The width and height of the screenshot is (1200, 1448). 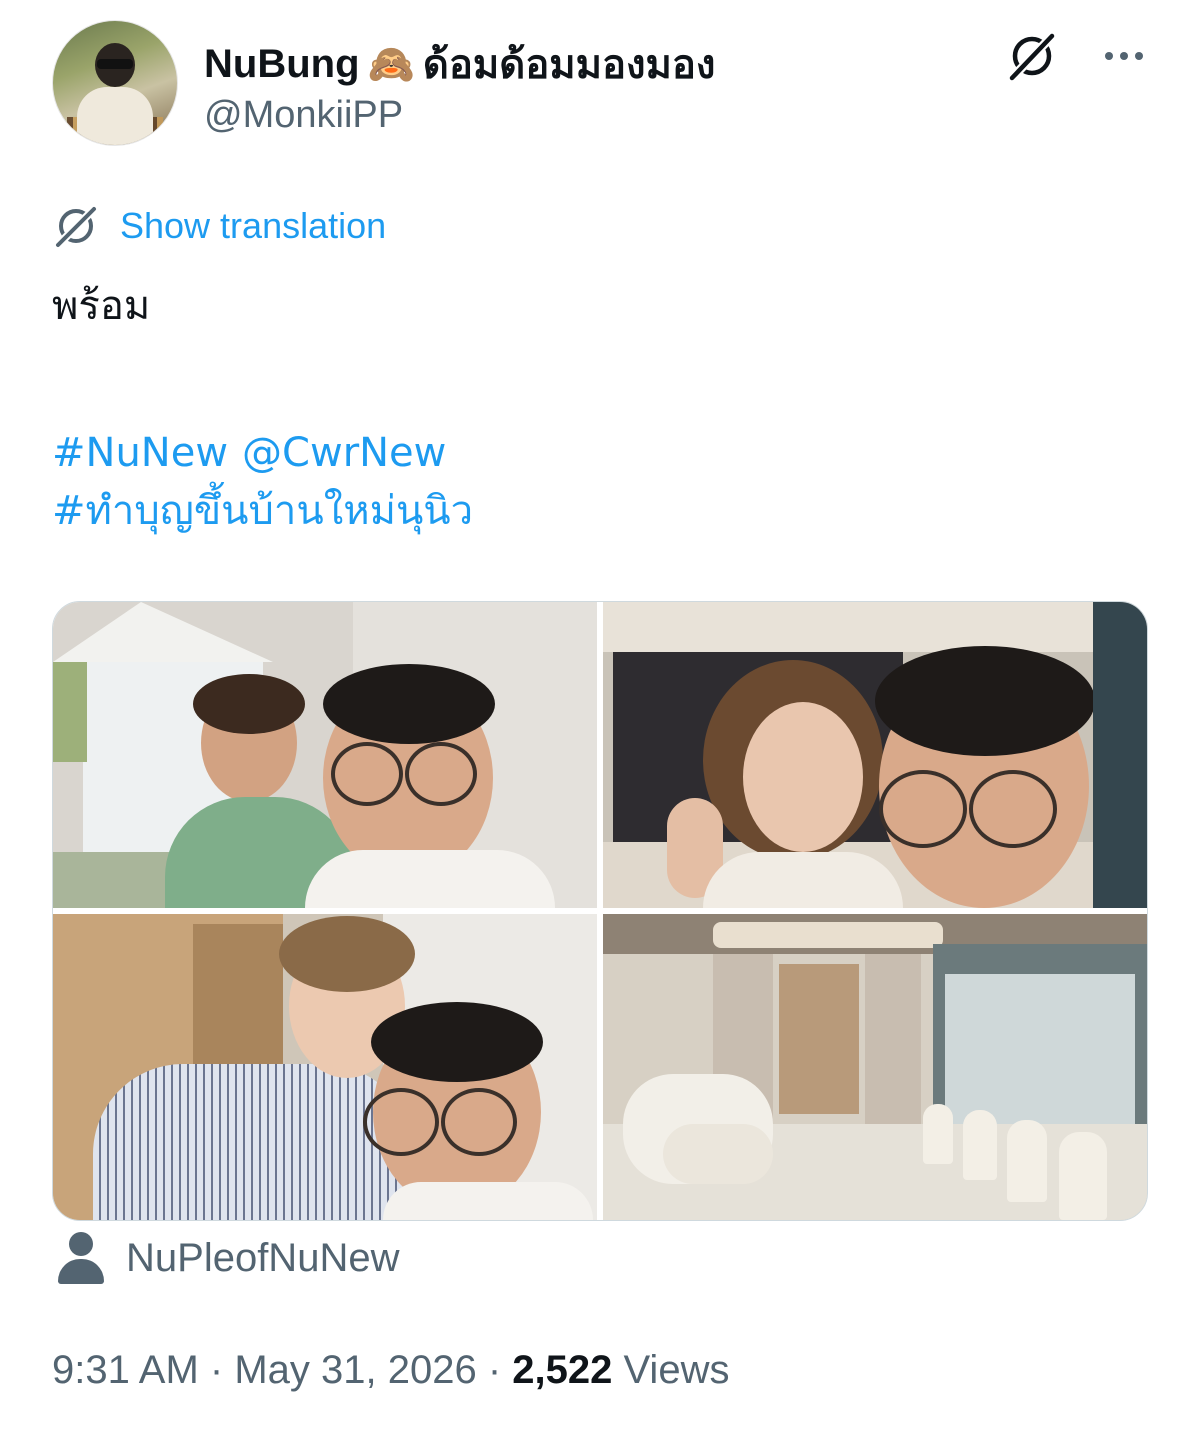 What do you see at coordinates (671, 1370) in the screenshot?
I see `views-label: Views` at bounding box center [671, 1370].